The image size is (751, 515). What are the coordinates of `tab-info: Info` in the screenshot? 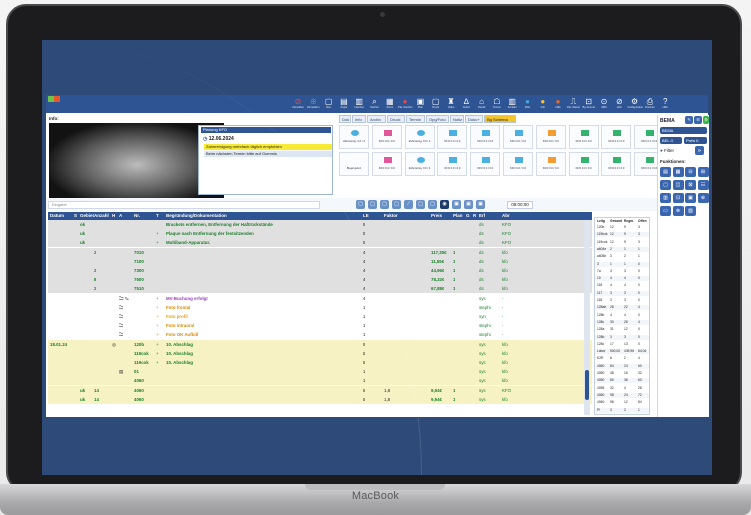 It's located at (359, 119).